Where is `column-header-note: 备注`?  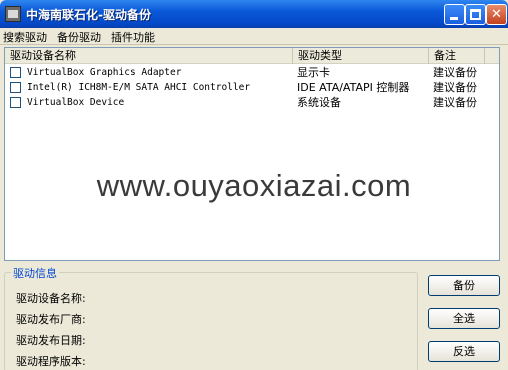
column-header-note: 备注 is located at coordinates (457, 56).